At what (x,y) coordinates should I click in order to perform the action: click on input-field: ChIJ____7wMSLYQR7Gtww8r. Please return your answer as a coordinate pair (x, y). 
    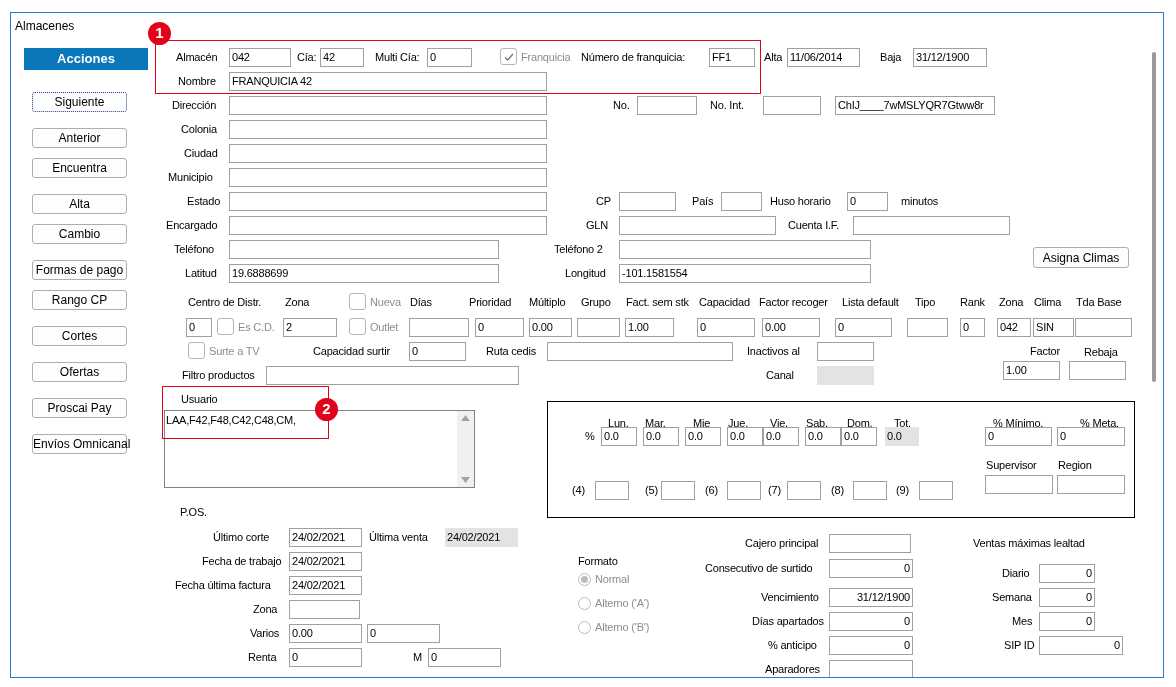
    Looking at the image, I should click on (915, 105).